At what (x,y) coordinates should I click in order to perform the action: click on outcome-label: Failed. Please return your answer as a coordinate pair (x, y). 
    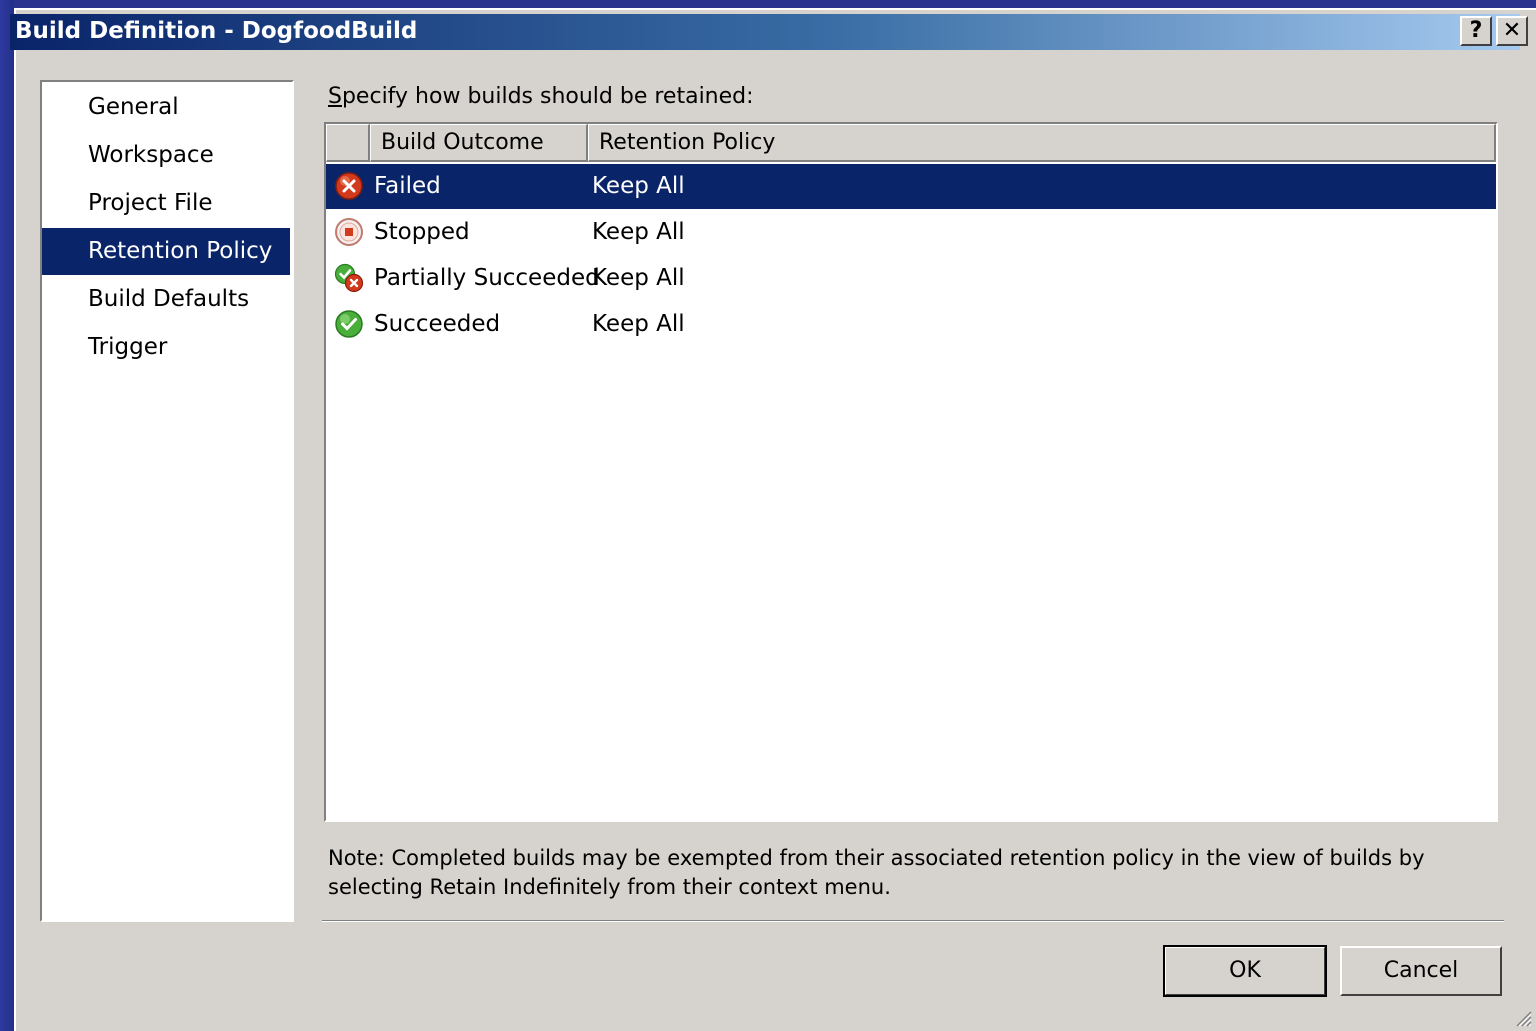
    Looking at the image, I should click on (407, 186).